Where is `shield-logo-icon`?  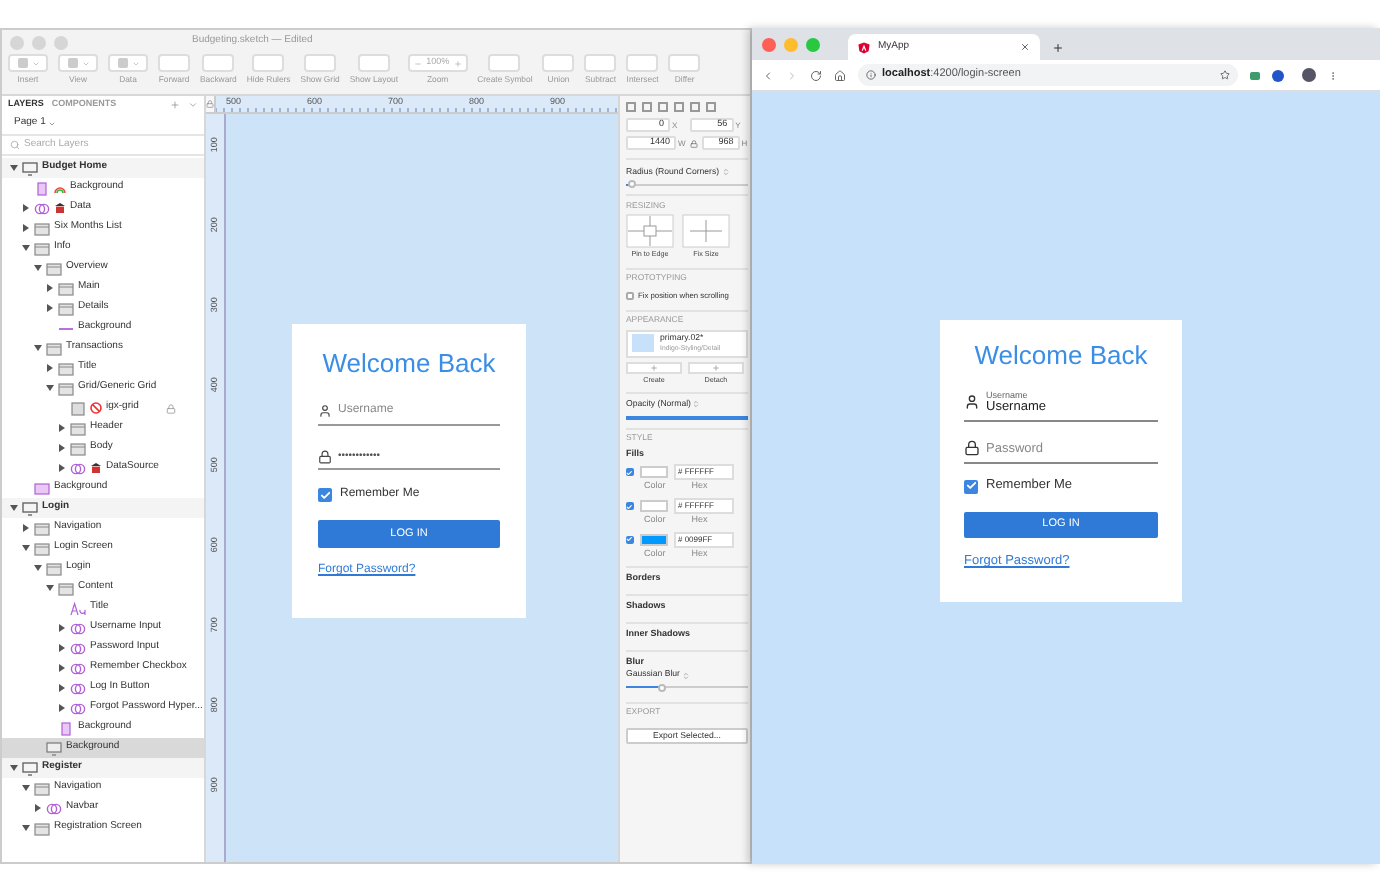
shield-logo-icon is located at coordinates (864, 47).